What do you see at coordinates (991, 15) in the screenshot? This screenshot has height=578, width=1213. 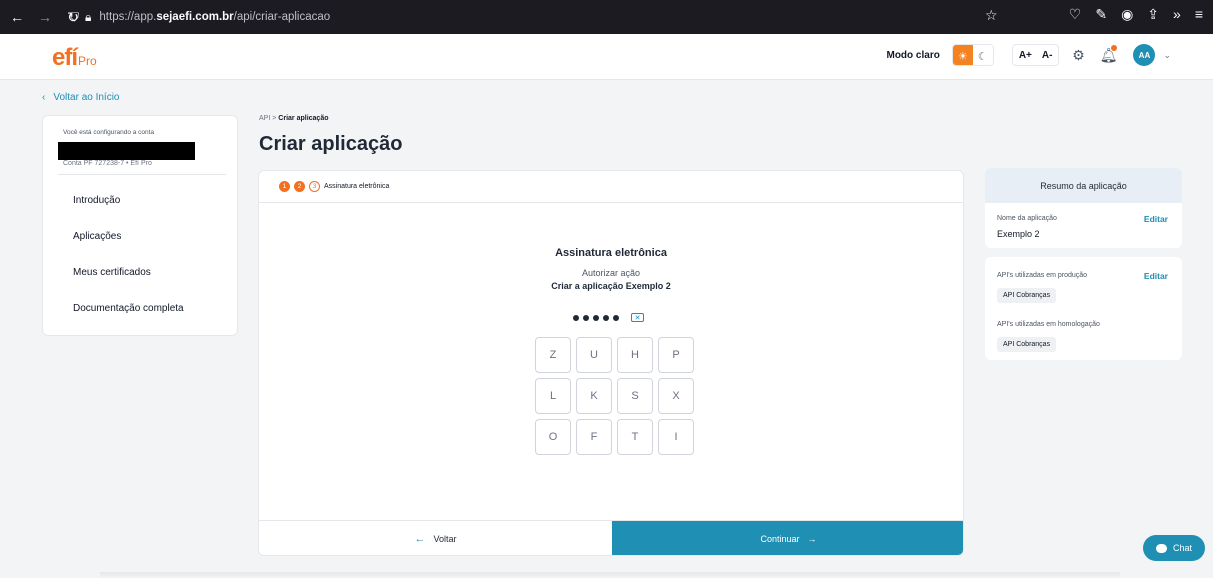 I see `bookmark-star-icon: ☆` at bounding box center [991, 15].